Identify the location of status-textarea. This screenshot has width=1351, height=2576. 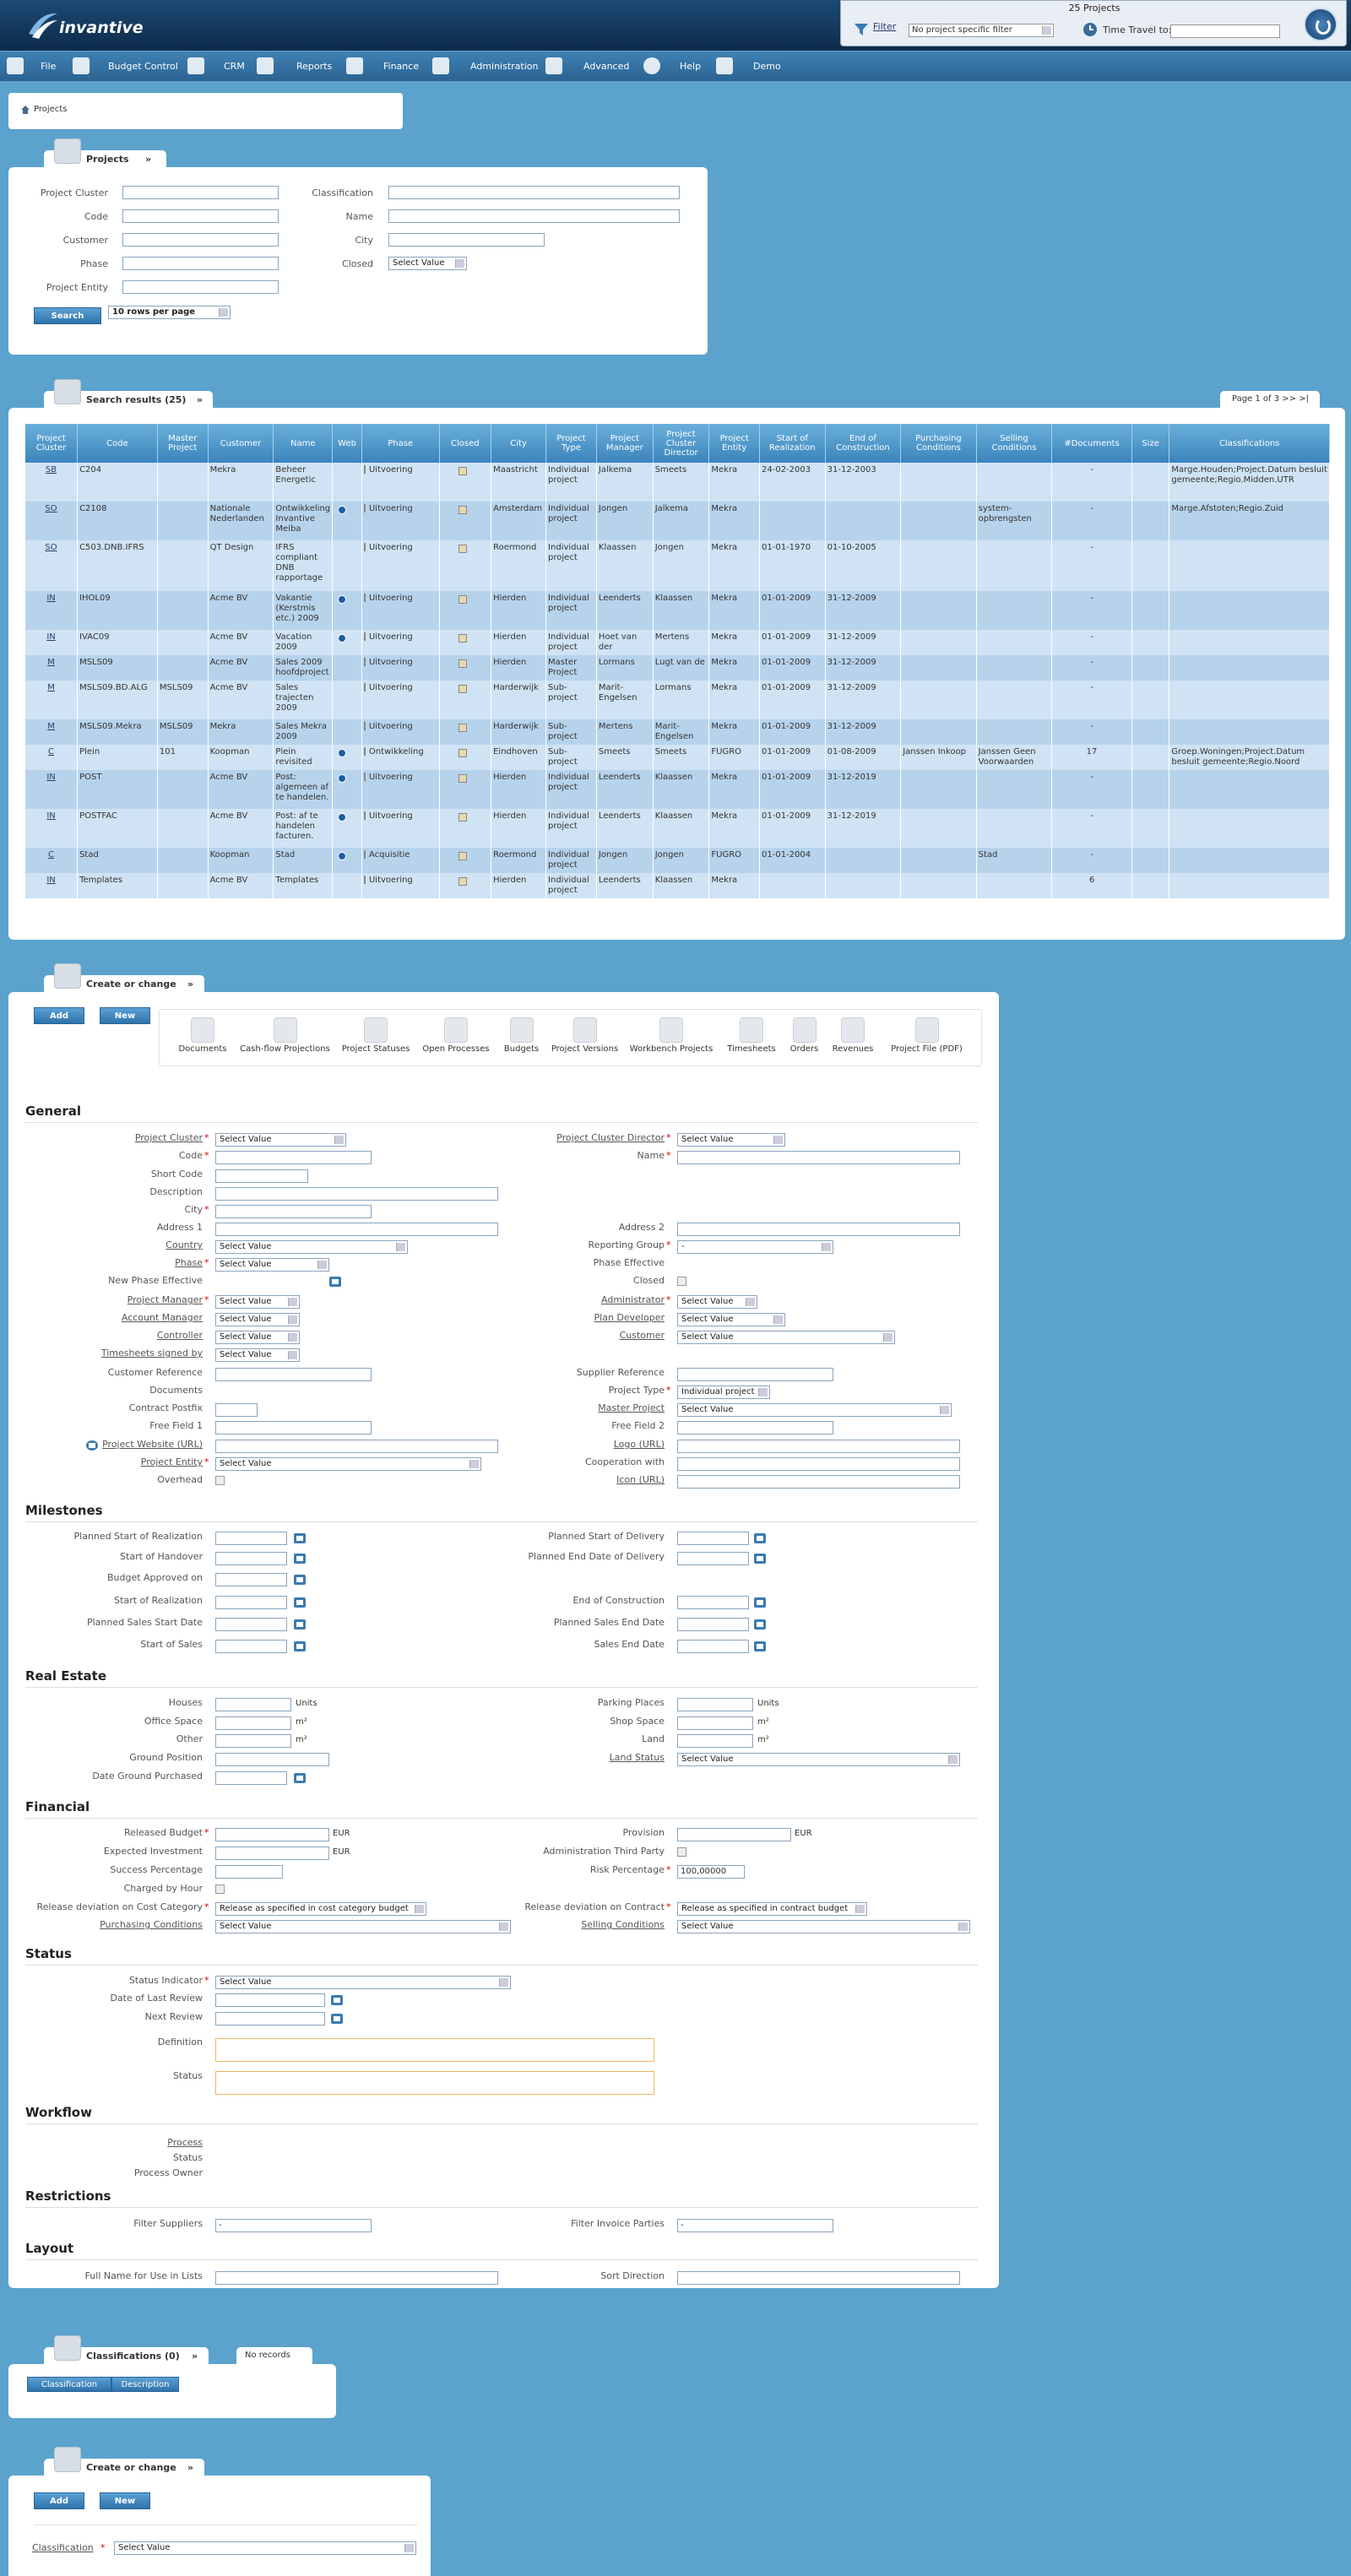
(435, 2083).